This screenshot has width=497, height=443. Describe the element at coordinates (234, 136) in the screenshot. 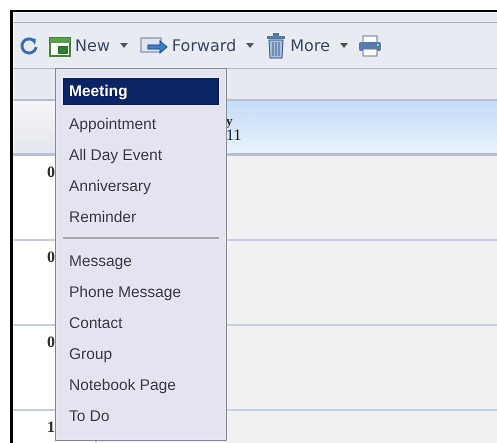

I see `date-label: 11` at that location.